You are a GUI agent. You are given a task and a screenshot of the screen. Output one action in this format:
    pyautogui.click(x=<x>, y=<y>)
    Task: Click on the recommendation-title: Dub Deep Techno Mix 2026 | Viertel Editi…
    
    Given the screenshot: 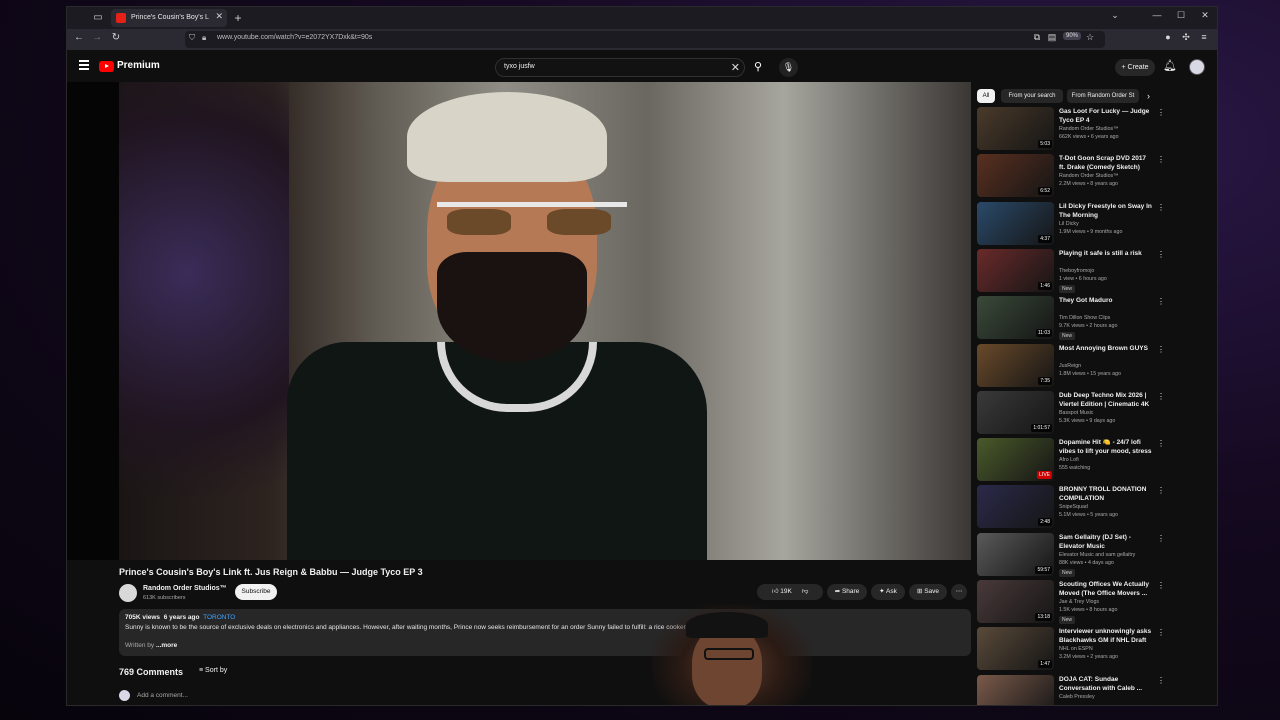 What is the action you would take?
    pyautogui.click(x=1106, y=400)
    